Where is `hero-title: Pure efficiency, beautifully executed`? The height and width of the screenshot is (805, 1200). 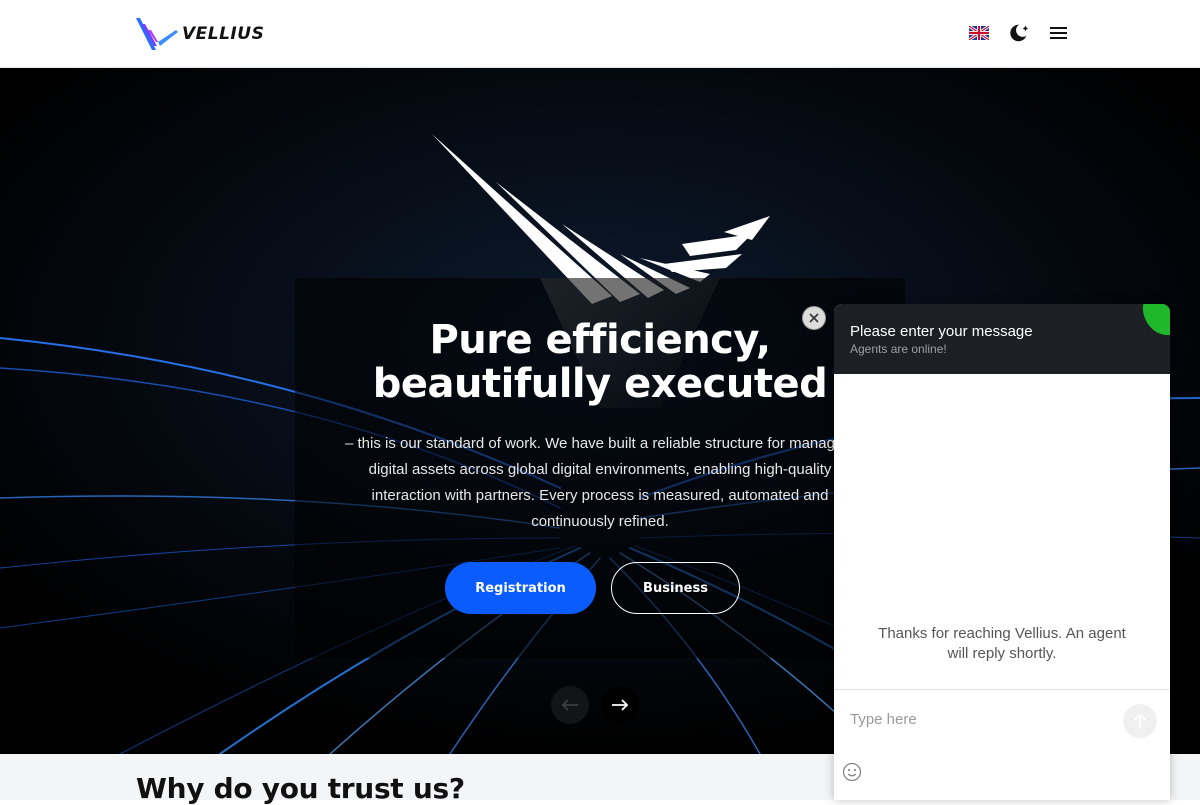
hero-title: Pure efficiency, beautifully executed is located at coordinates (600, 362).